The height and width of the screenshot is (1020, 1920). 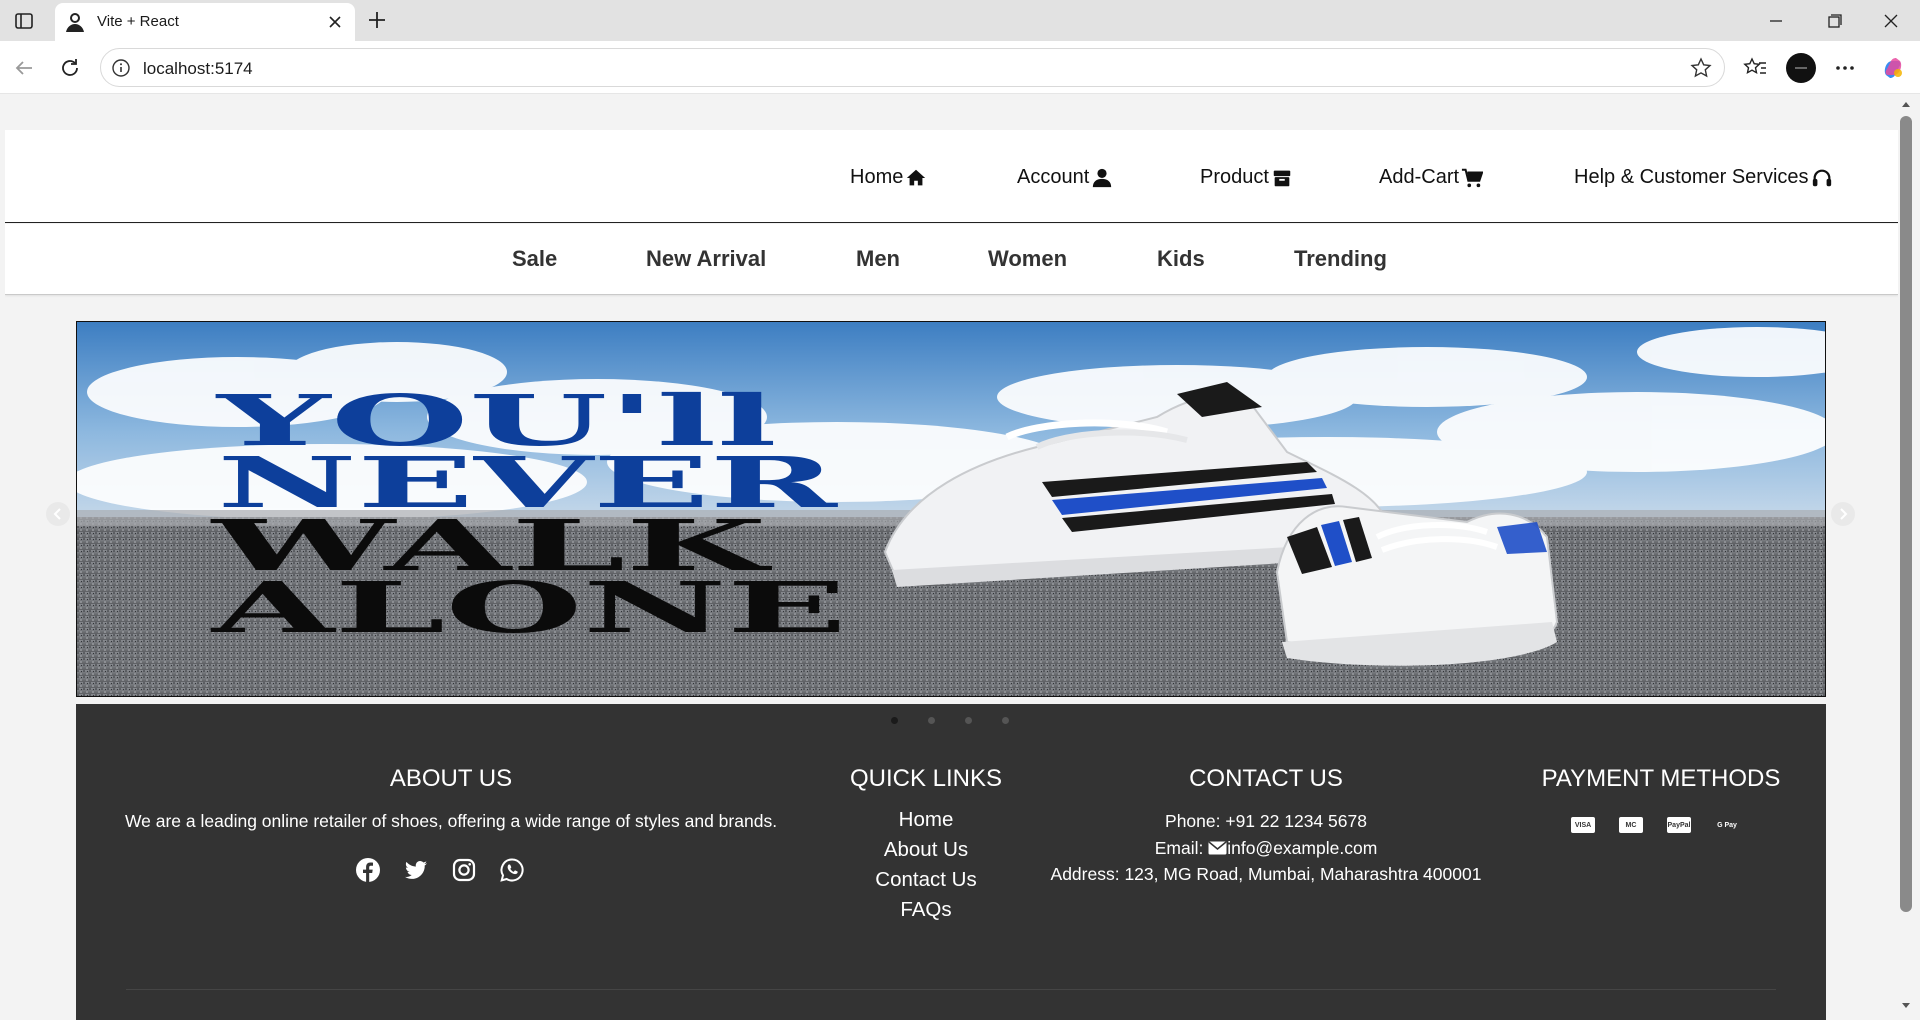 I want to click on nav-account: Account, so click(x=1065, y=177).